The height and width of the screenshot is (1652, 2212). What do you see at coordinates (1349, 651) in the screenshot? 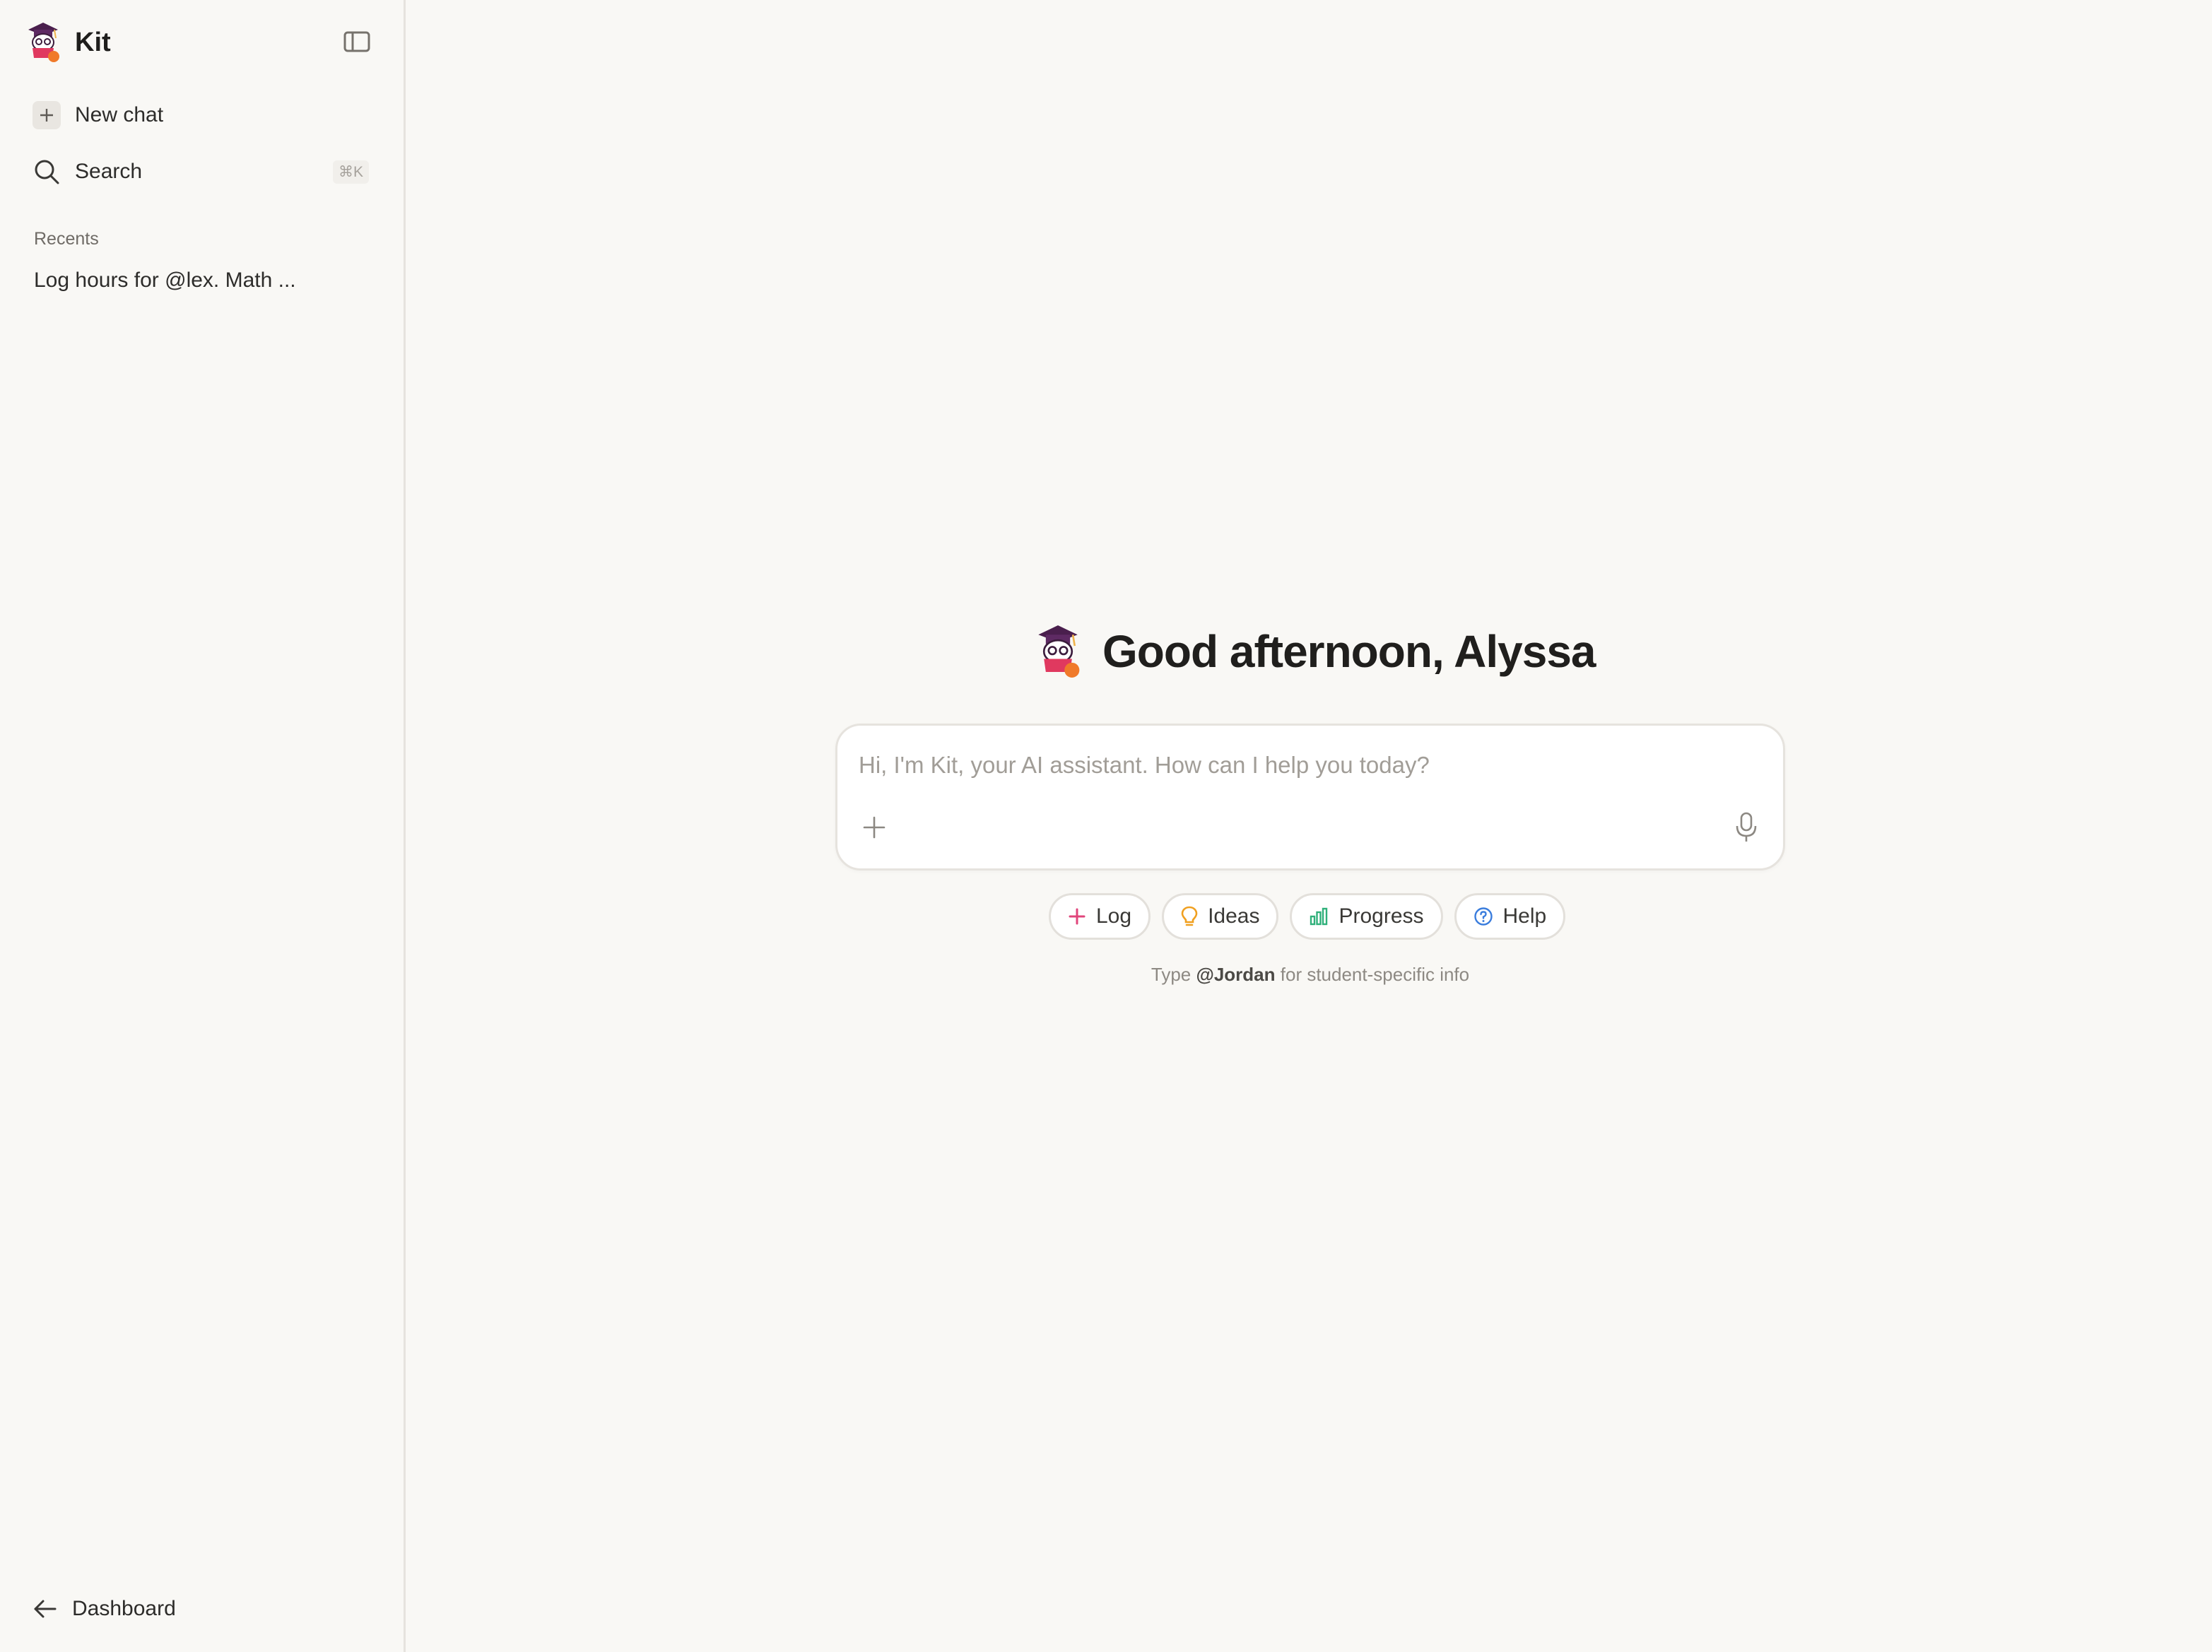
I see `greeting-title: Good afternoon, Alyssa` at bounding box center [1349, 651].